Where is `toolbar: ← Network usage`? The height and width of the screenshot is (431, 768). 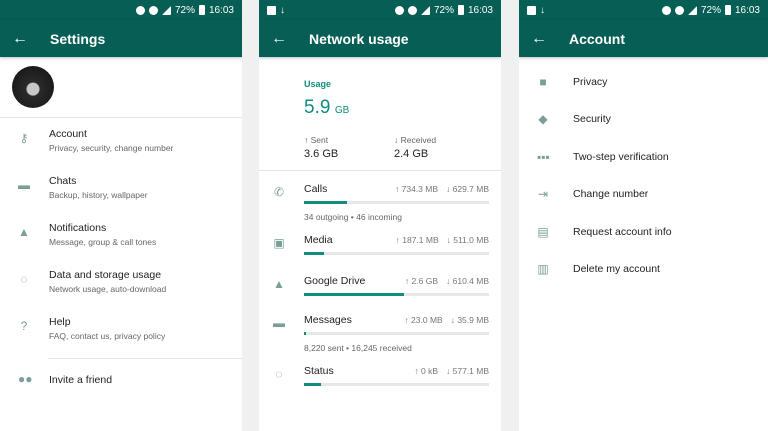
toolbar: ← Network usage is located at coordinates (380, 38).